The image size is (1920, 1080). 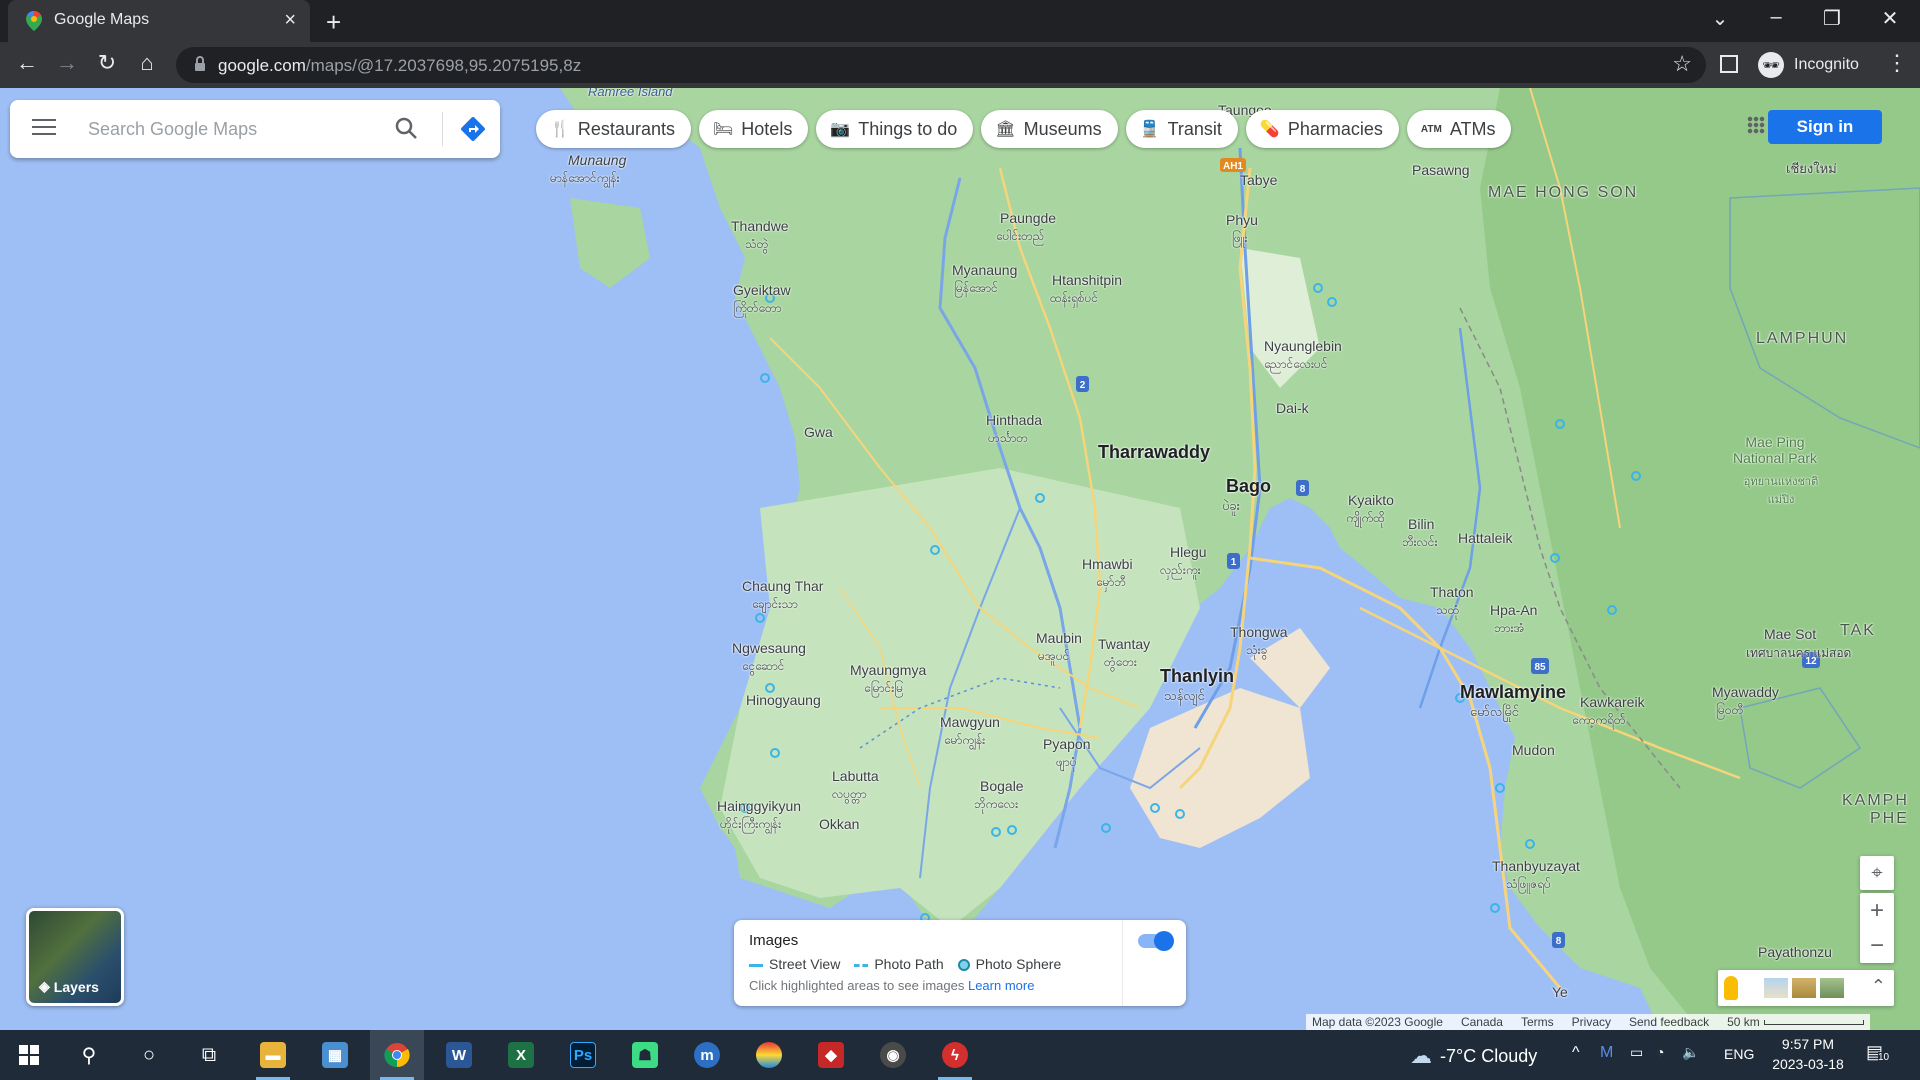 What do you see at coordinates (1149, 129) in the screenshot?
I see `transit-icon: 🚆` at bounding box center [1149, 129].